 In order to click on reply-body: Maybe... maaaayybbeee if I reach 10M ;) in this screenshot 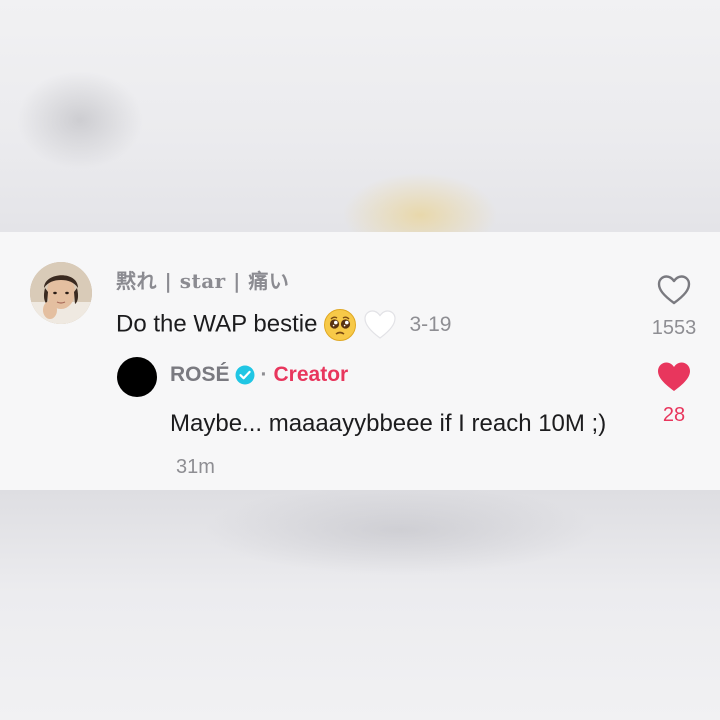, I will do `click(388, 423)`.